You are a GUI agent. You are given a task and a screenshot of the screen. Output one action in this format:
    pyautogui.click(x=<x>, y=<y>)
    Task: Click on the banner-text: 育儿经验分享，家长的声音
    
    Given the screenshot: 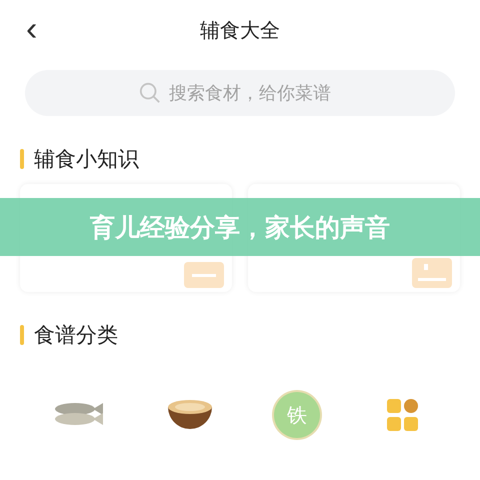 What is the action you would take?
    pyautogui.click(x=240, y=228)
    